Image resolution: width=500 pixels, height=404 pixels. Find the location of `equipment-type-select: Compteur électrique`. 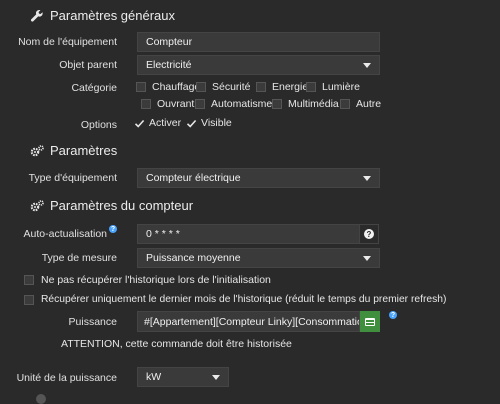

equipment-type-select: Compteur électrique is located at coordinates (258, 178).